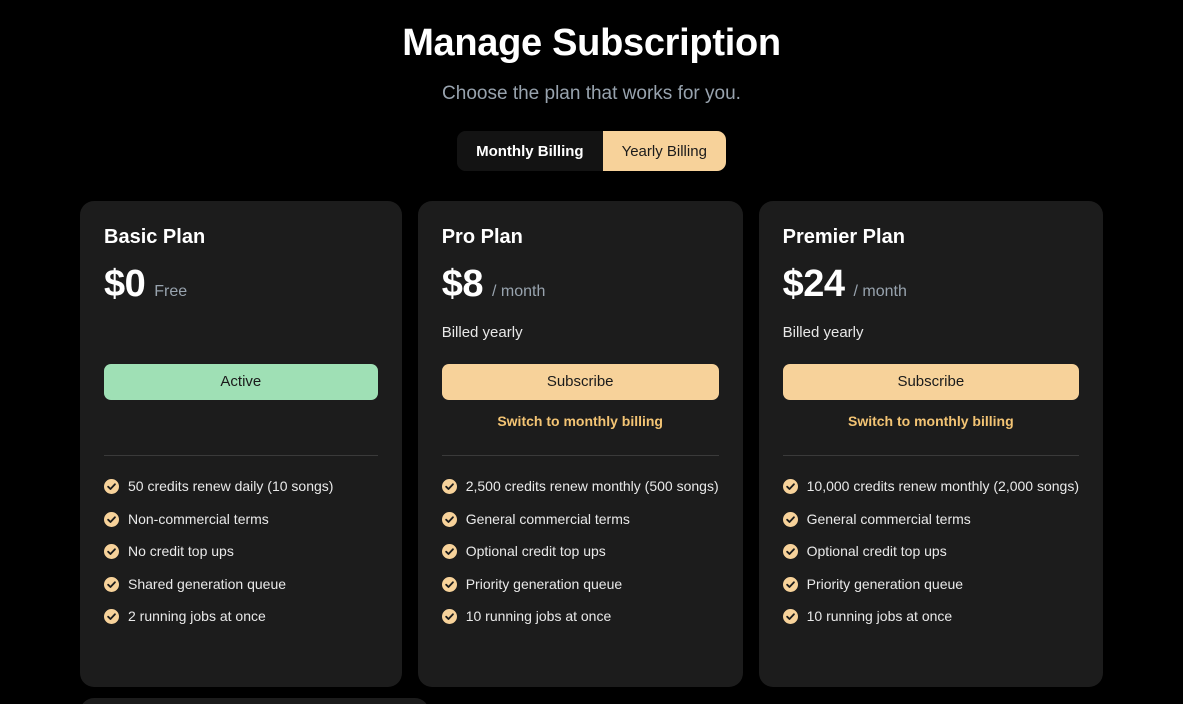 Image resolution: width=1183 pixels, height=704 pixels. What do you see at coordinates (530, 151) in the screenshot?
I see `toggle-monthly-billing: Monthly Billing` at bounding box center [530, 151].